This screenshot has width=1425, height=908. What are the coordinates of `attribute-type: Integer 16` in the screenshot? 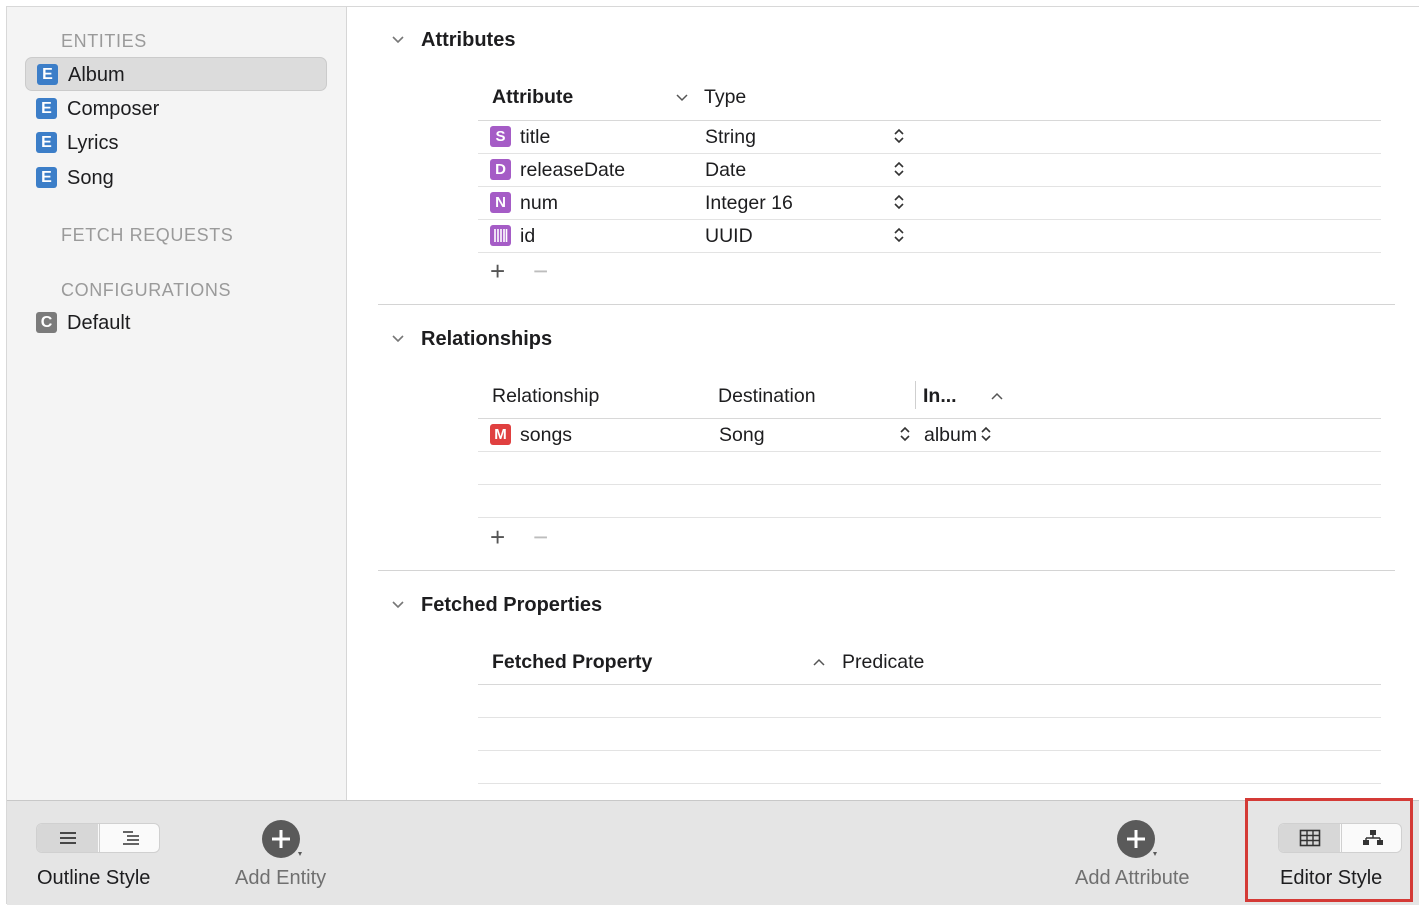 It's located at (749, 203).